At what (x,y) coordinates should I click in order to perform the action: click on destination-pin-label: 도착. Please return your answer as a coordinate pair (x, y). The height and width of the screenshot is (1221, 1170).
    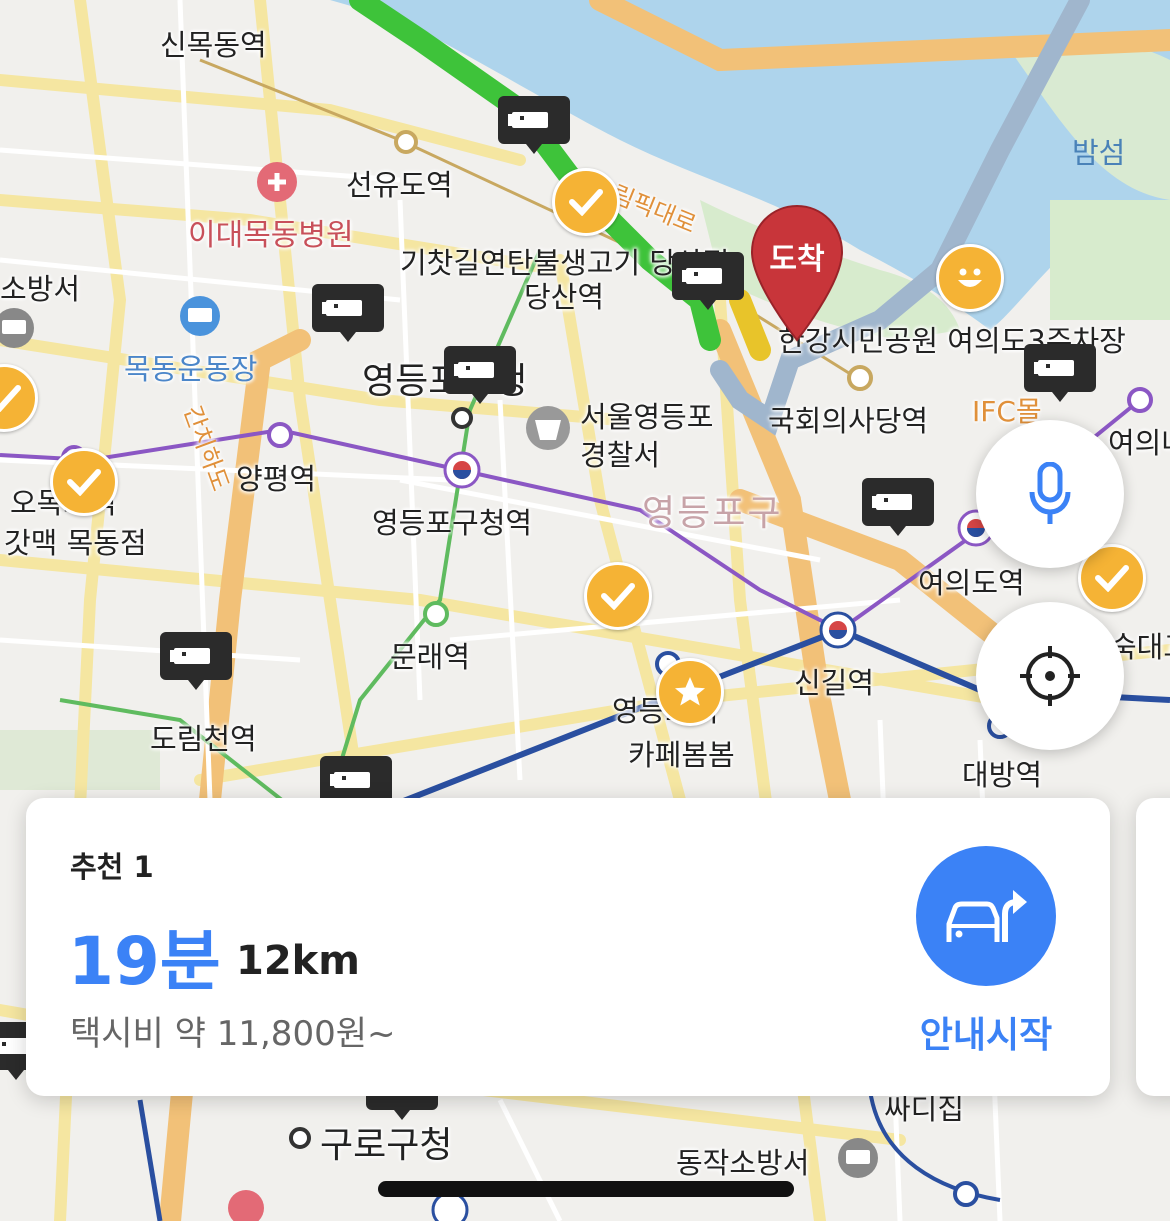
    Looking at the image, I should click on (797, 259).